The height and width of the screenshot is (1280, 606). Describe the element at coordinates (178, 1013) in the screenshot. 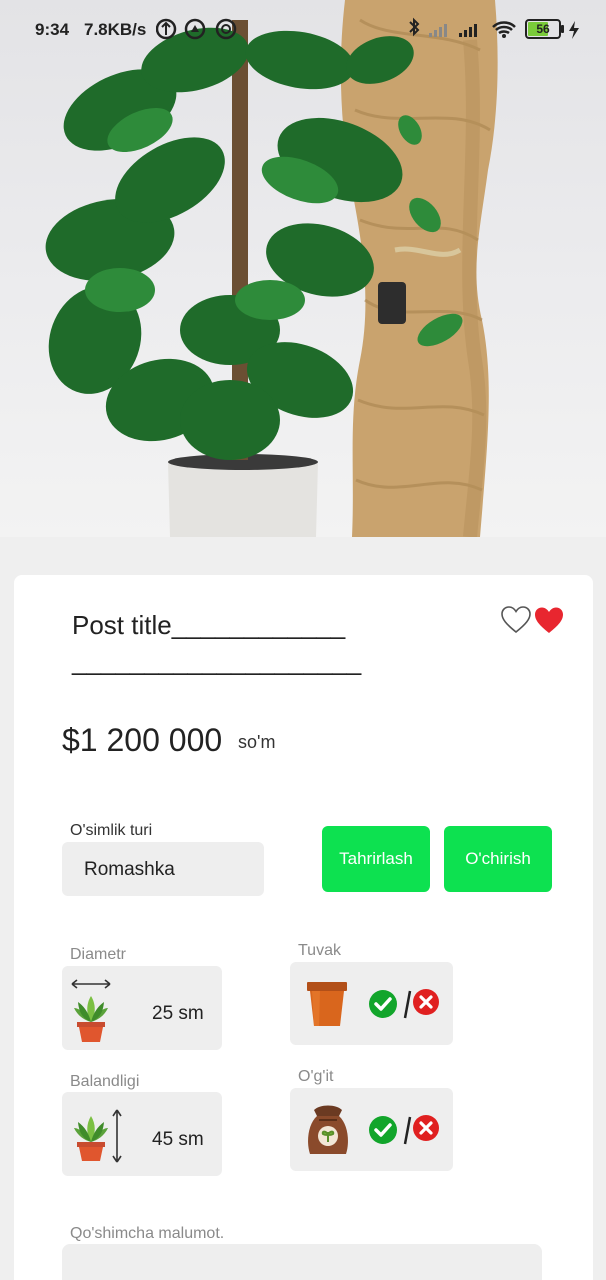

I see `diameter-value: 25 sm` at that location.